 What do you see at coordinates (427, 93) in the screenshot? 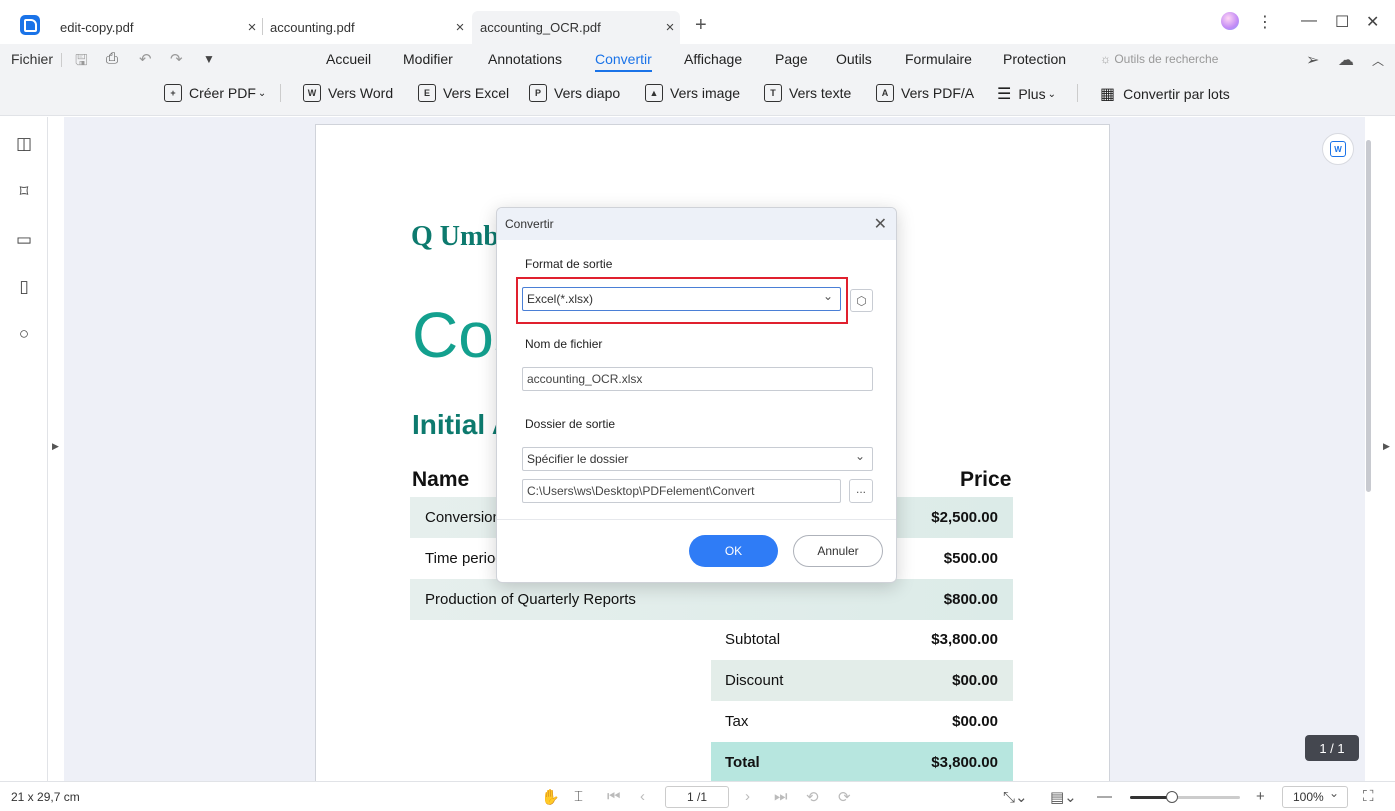
I see `excel-icon: E` at bounding box center [427, 93].